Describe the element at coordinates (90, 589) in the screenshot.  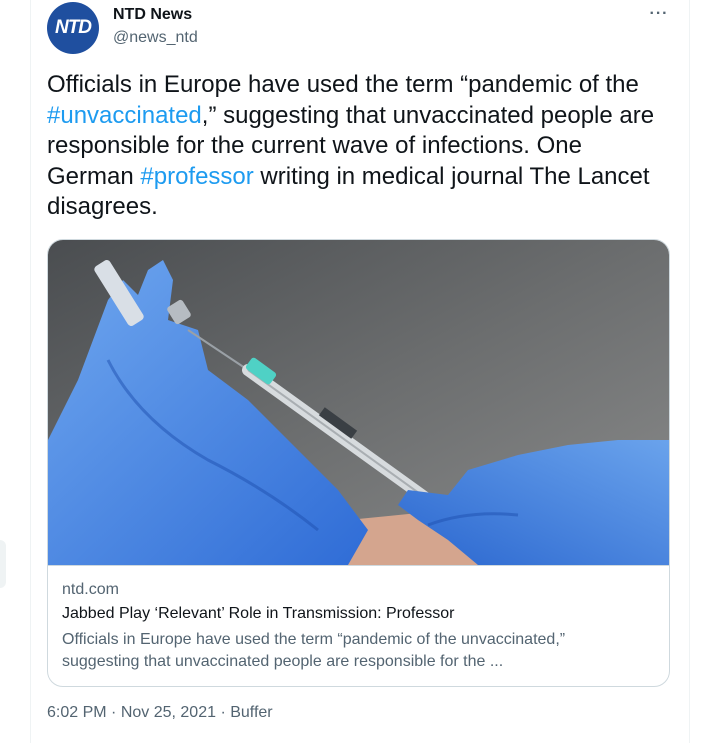
I see `card-domain: ntd.com` at that location.